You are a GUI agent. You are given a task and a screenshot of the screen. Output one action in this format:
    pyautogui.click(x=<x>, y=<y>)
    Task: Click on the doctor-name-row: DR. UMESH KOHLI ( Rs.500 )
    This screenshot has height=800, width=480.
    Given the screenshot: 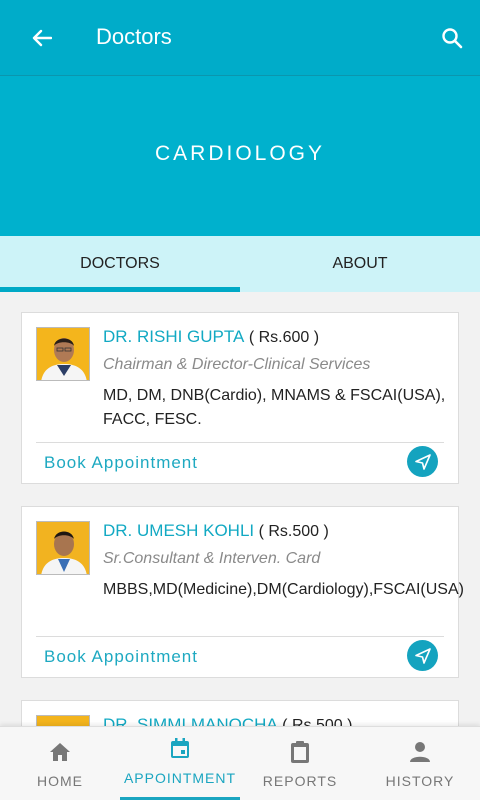 What is the action you would take?
    pyautogui.click(x=275, y=531)
    